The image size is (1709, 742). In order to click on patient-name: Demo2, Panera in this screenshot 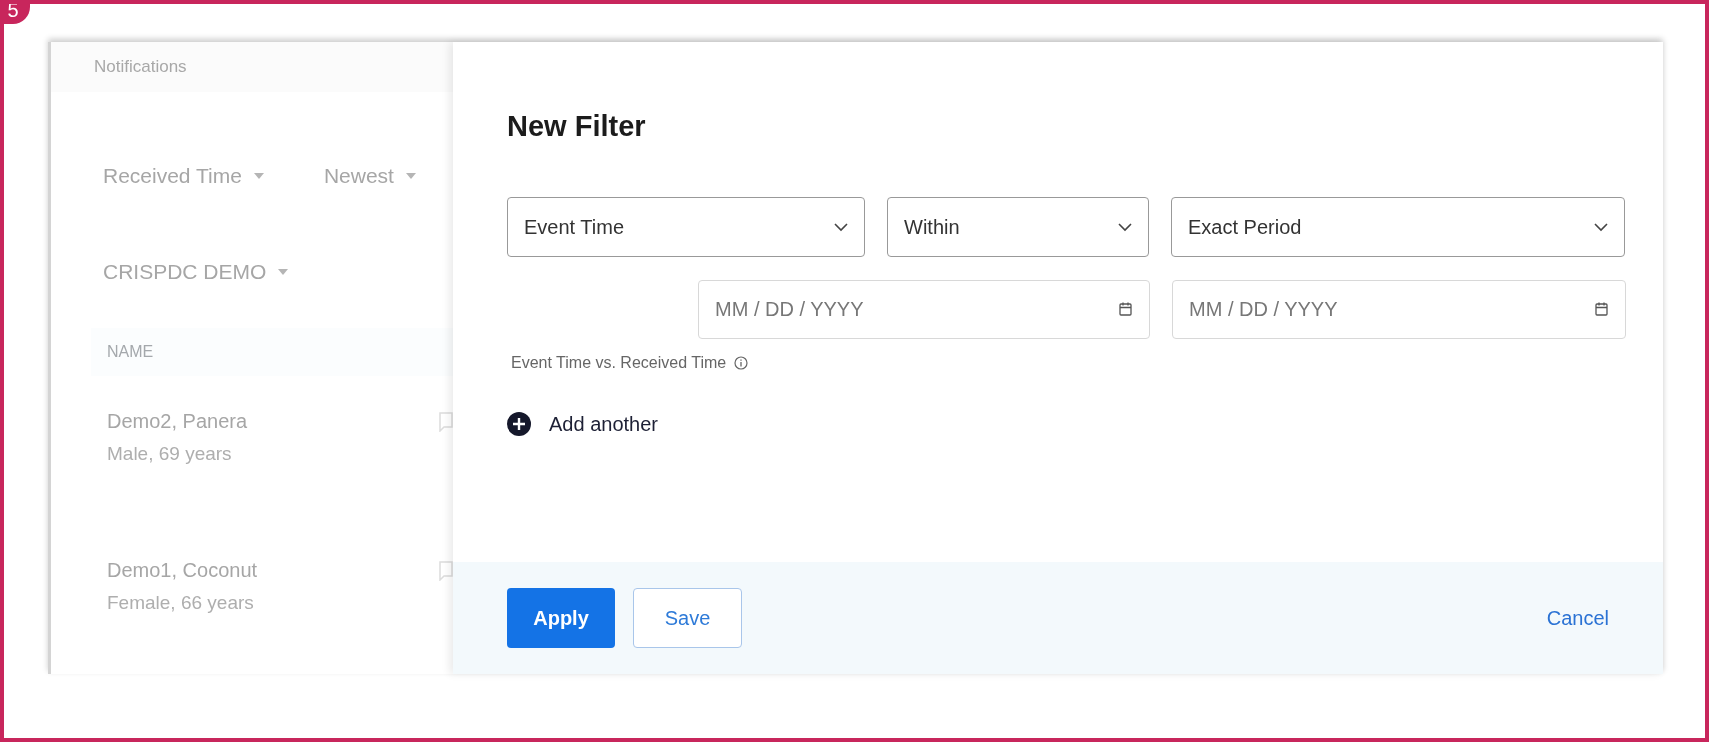, I will do `click(177, 422)`.